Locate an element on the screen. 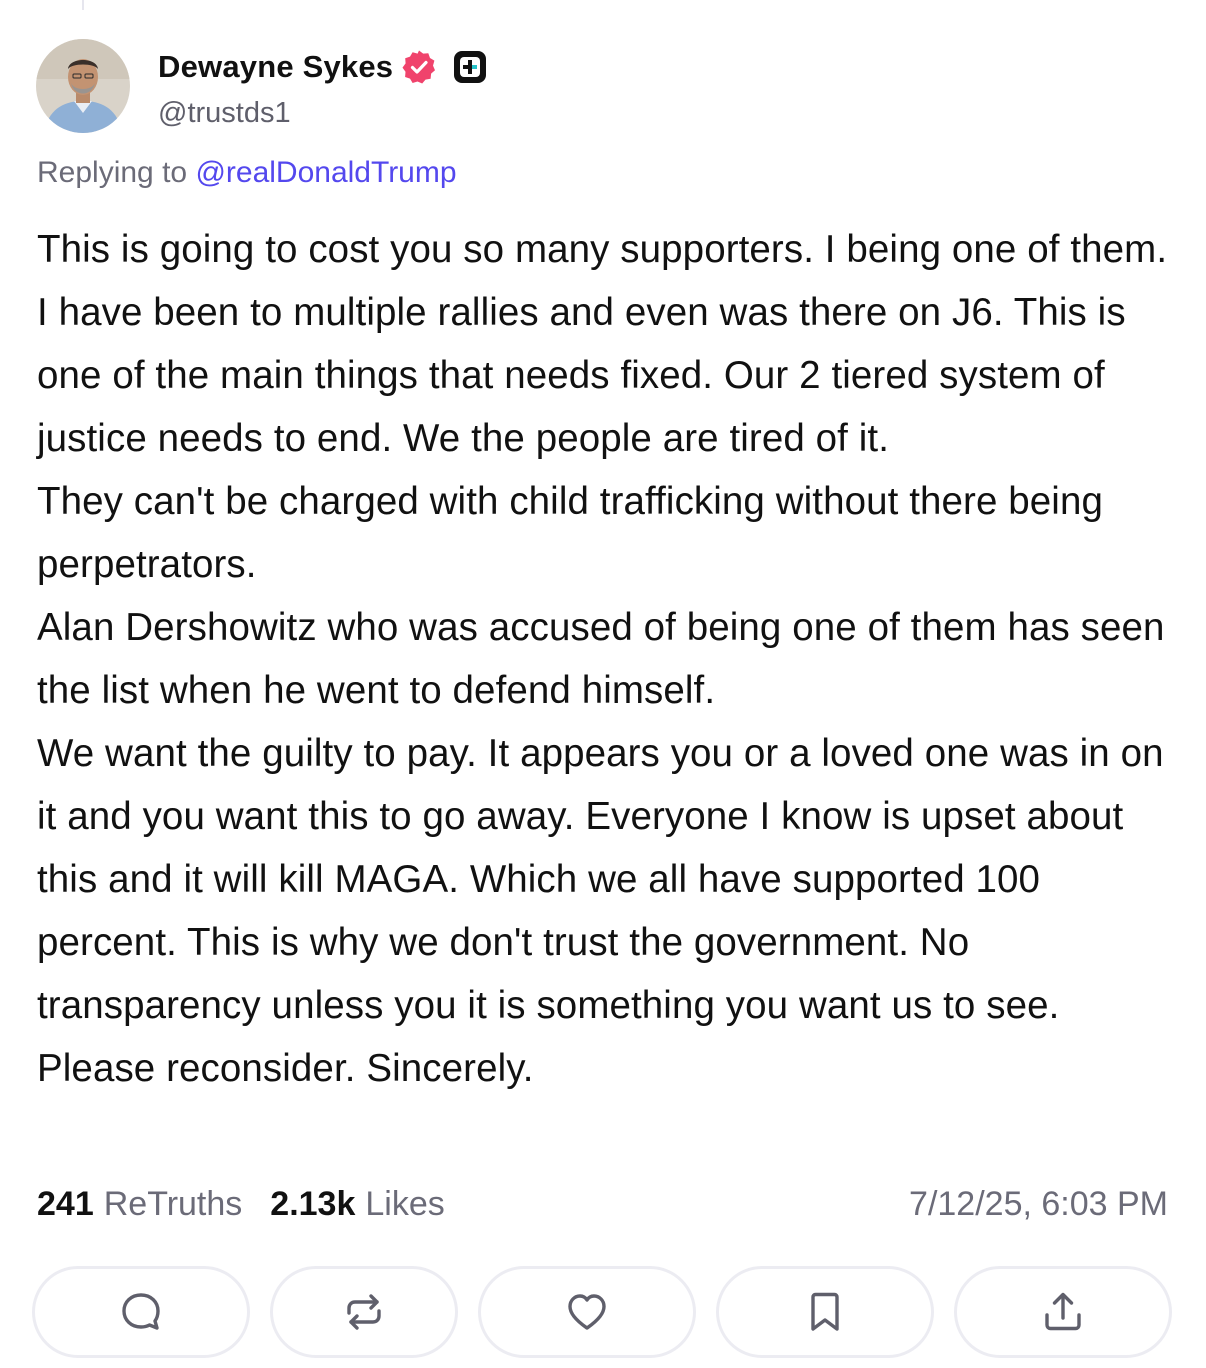 The width and height of the screenshot is (1206, 1368). action-bar is located at coordinates (603, 1314).